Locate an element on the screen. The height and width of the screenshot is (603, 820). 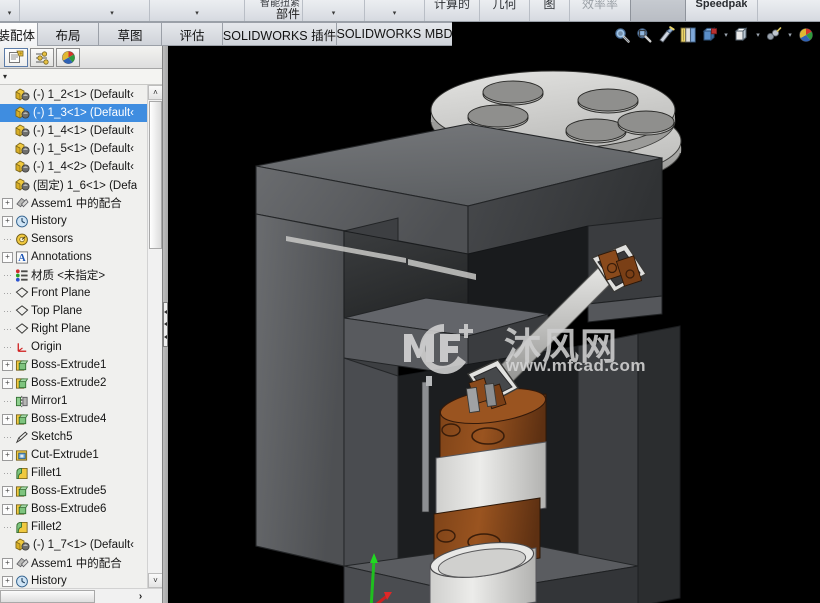
ribbon-caret-0: ▾ is located at coordinates (10, 14).